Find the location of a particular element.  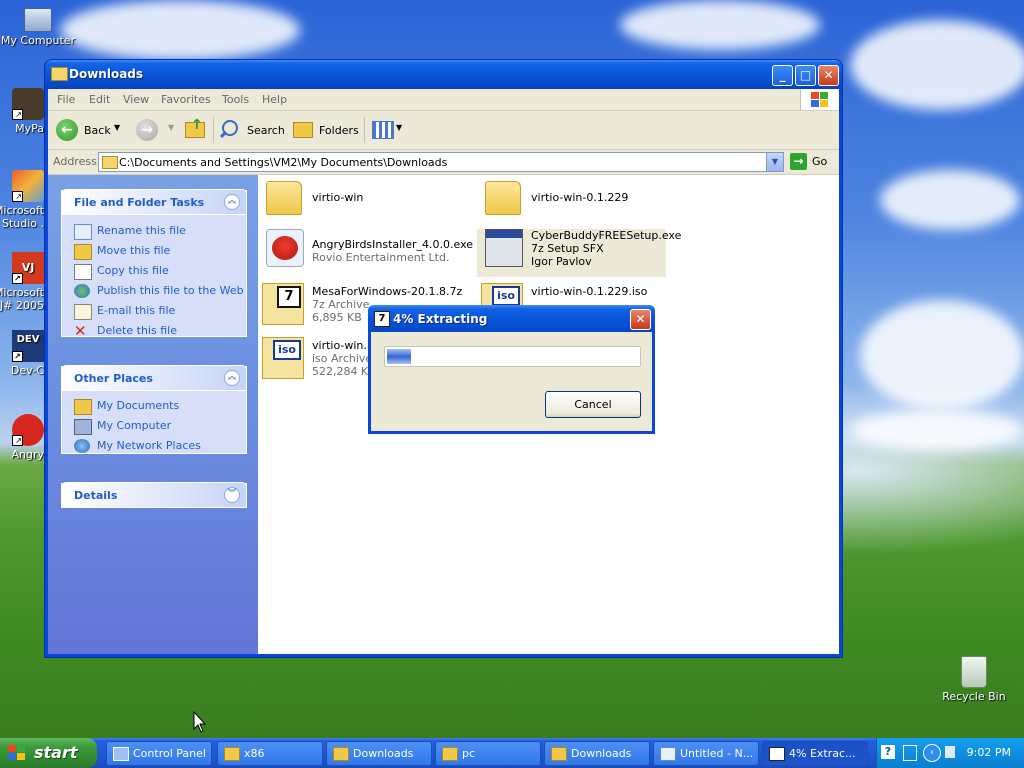

task-copy: Copy this file is located at coordinates (154, 271).